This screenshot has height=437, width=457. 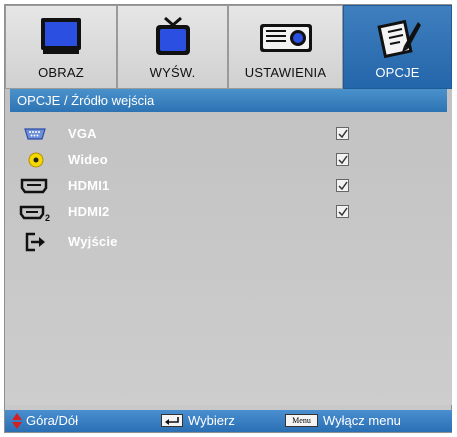 What do you see at coordinates (34, 160) in the screenshot?
I see `video-rca-icon` at bounding box center [34, 160].